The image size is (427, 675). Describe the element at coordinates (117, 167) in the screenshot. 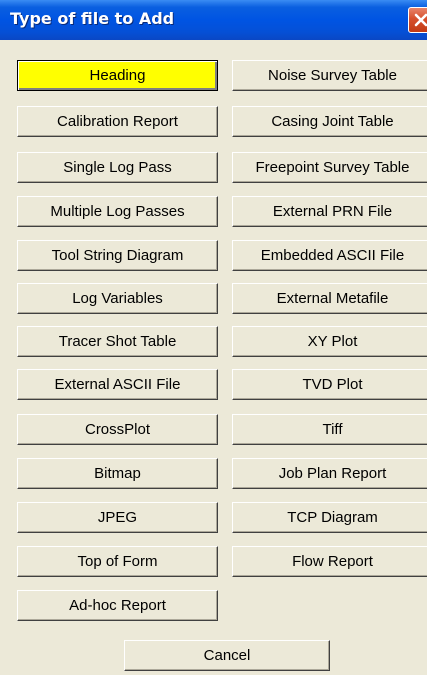

I see `single-log-pass-button: Single Log Pass` at that location.